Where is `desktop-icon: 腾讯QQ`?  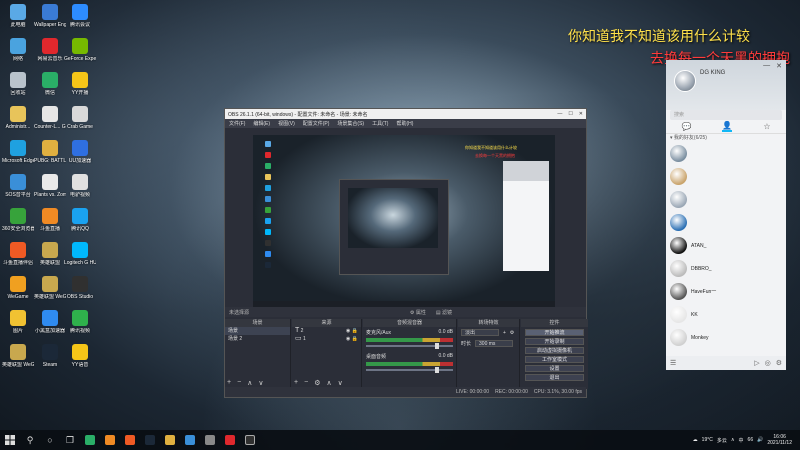 desktop-icon: 腾讯QQ is located at coordinates (80, 220).